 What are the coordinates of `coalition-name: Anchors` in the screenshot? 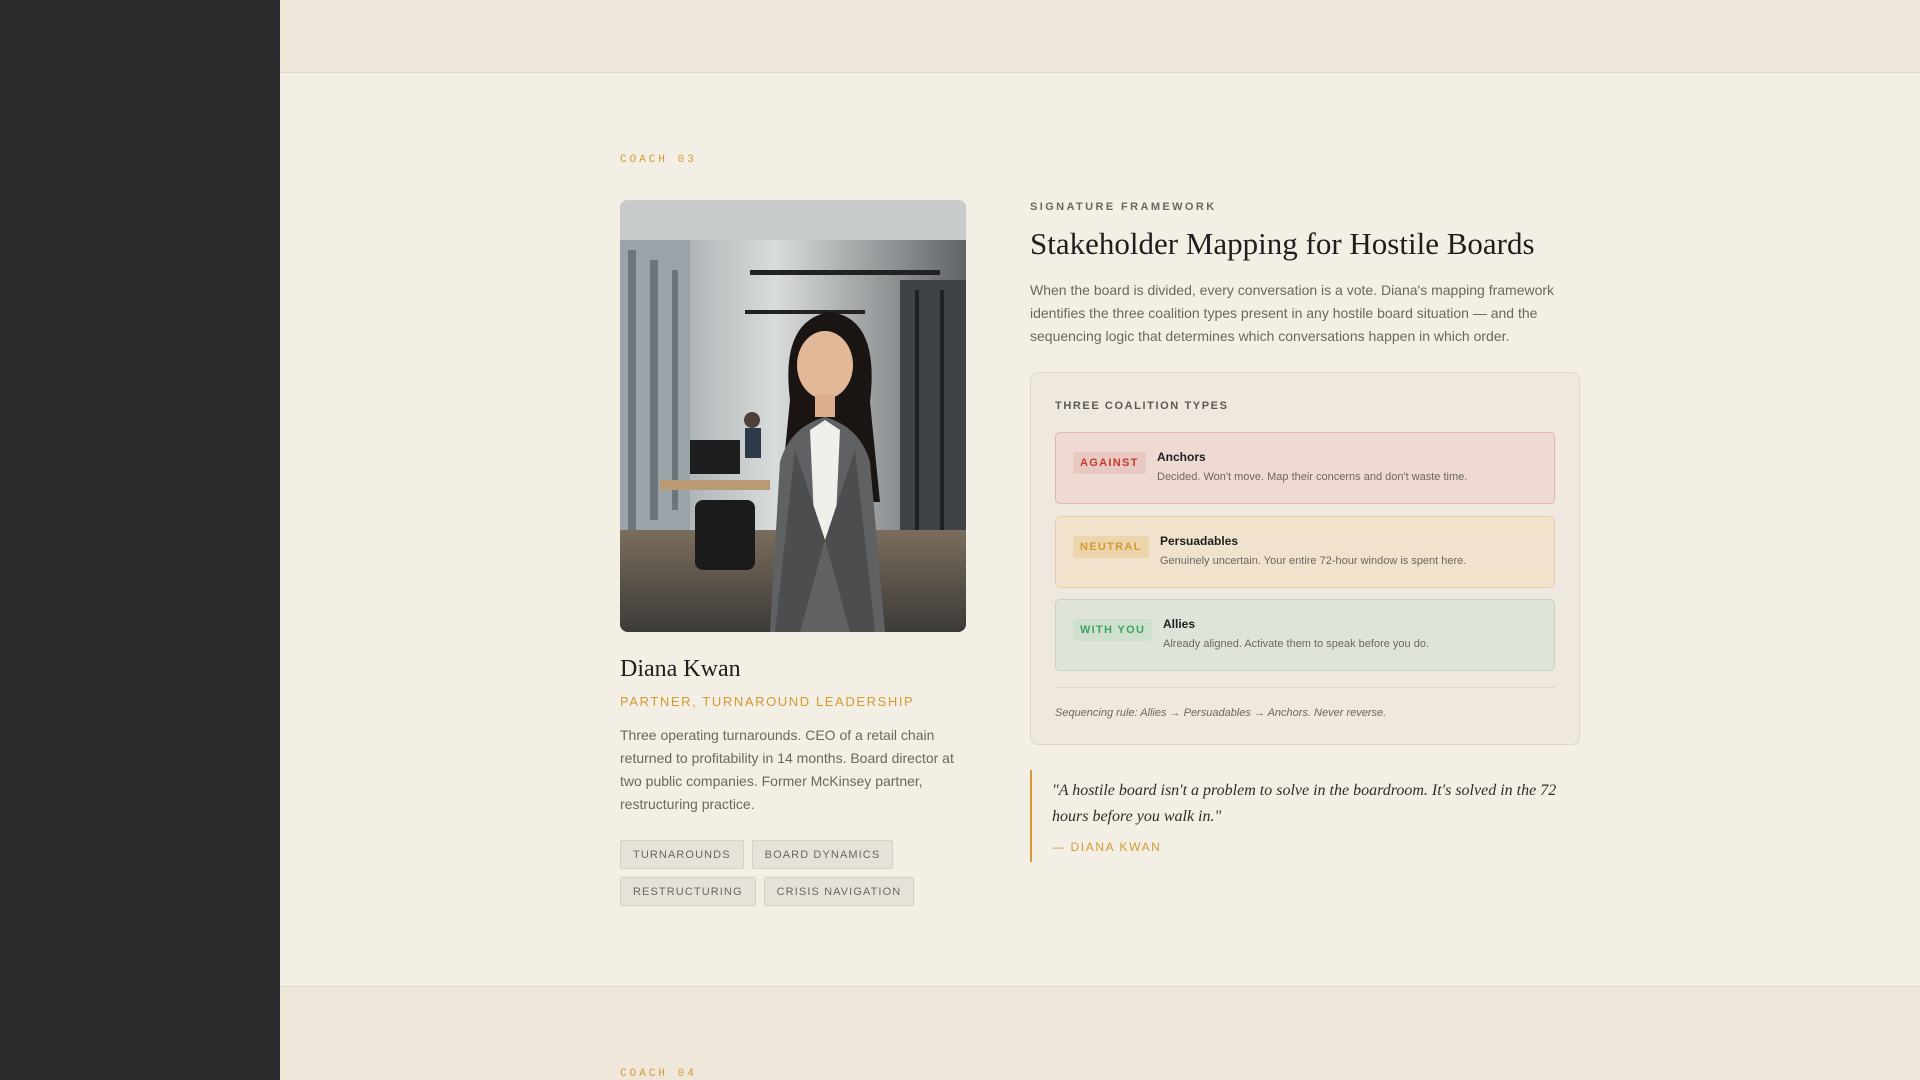 It's located at (1181, 457).